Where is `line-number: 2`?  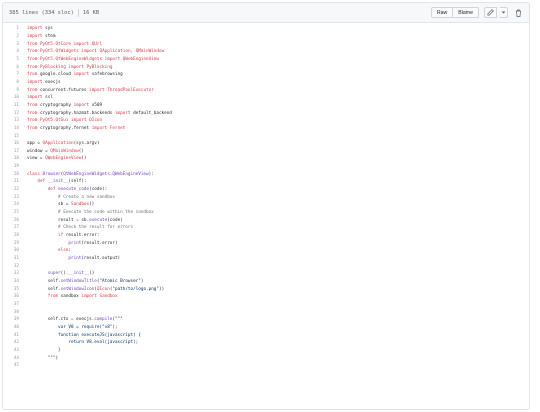 line-number: 2 is located at coordinates (15, 36).